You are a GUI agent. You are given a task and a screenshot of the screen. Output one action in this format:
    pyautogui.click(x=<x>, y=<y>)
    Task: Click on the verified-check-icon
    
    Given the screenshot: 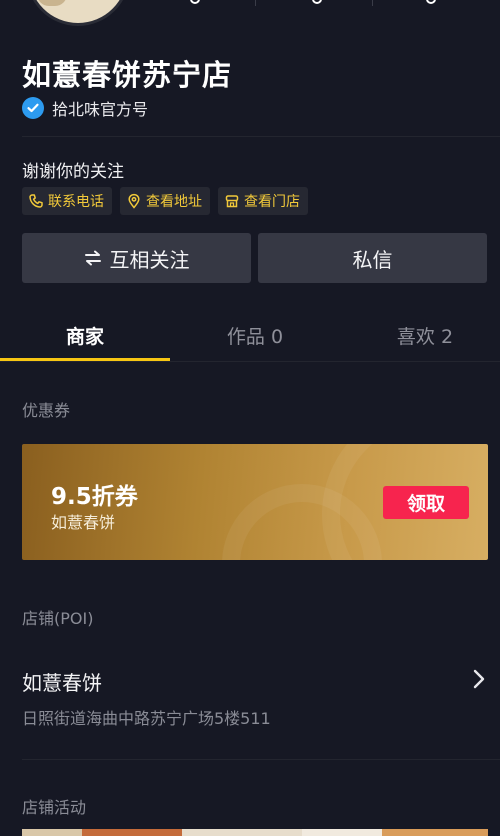 What is the action you would take?
    pyautogui.click(x=33, y=108)
    